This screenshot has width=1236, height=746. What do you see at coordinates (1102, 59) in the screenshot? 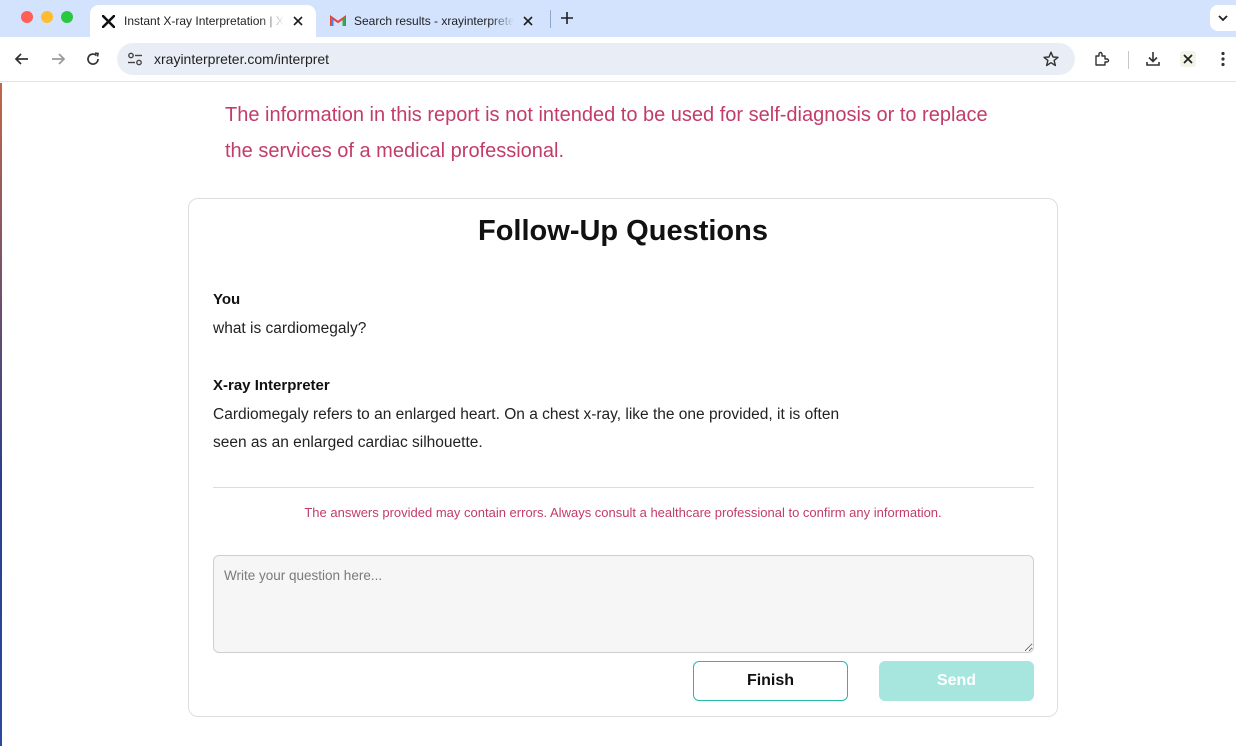
I see `extensions-puzzle-icon` at bounding box center [1102, 59].